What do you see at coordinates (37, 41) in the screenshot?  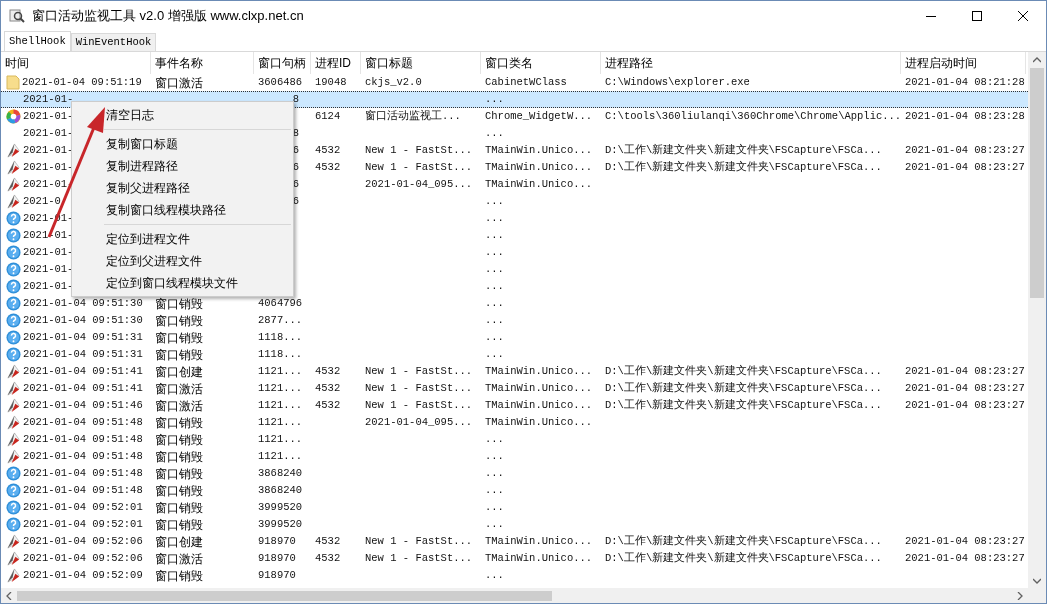 I see `tab: ShellHook` at bounding box center [37, 41].